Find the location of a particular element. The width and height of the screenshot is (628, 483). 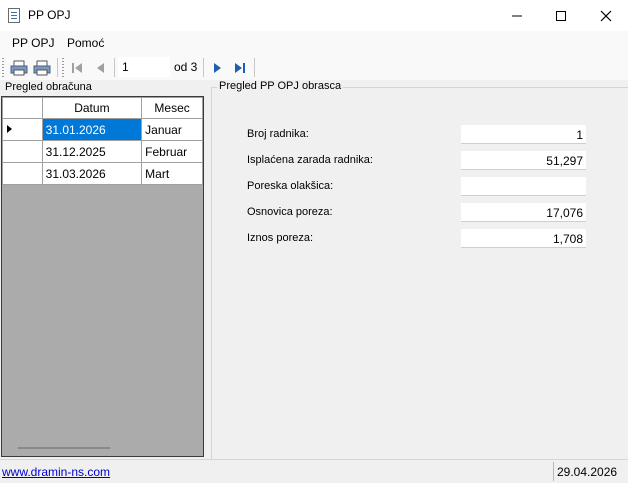

close-button is located at coordinates (605, 15).